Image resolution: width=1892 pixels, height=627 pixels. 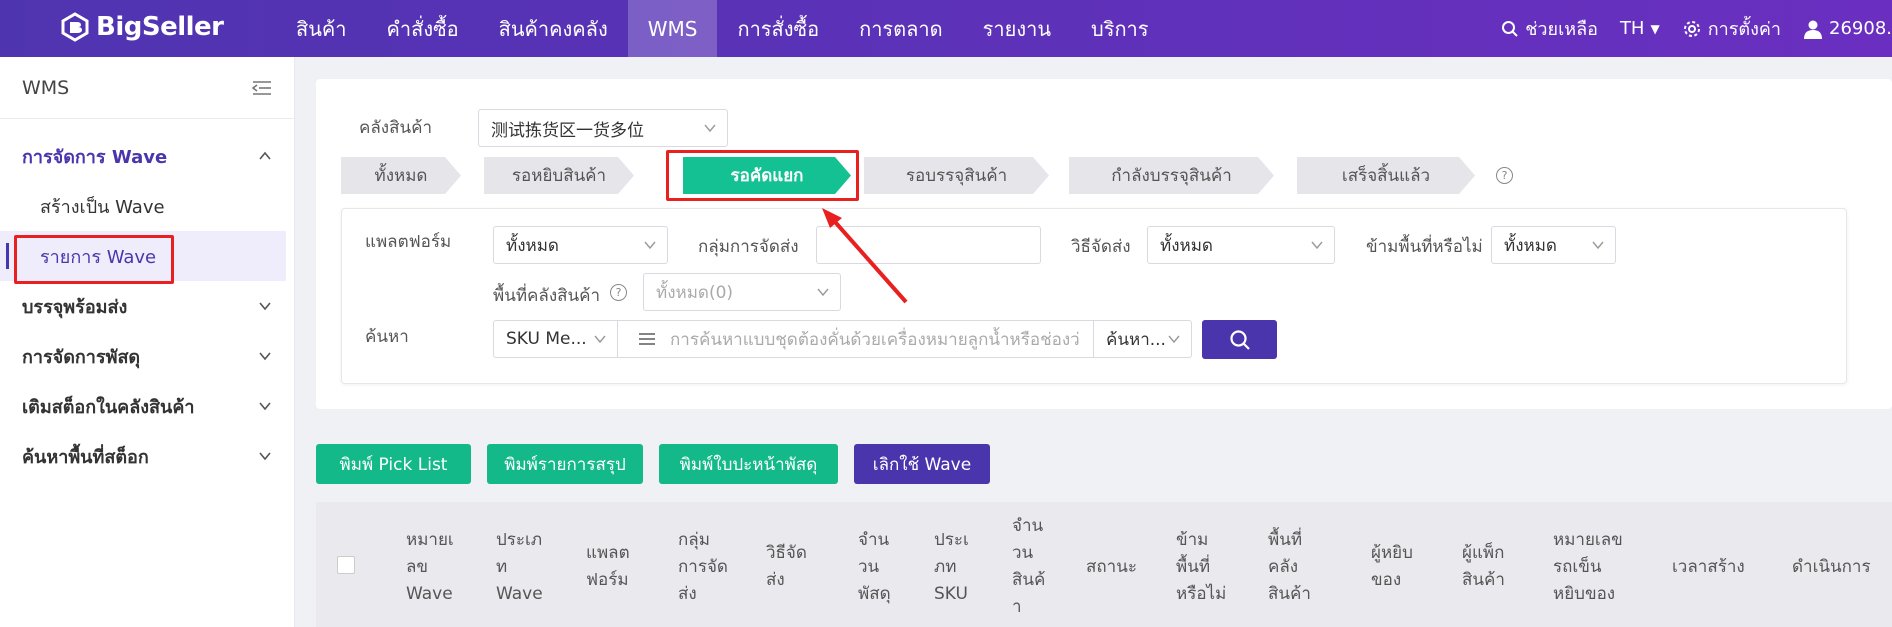 What do you see at coordinates (75, 307) in the screenshot?
I see `sidebar-group-label: บรรจุพร้อมส่ง` at bounding box center [75, 307].